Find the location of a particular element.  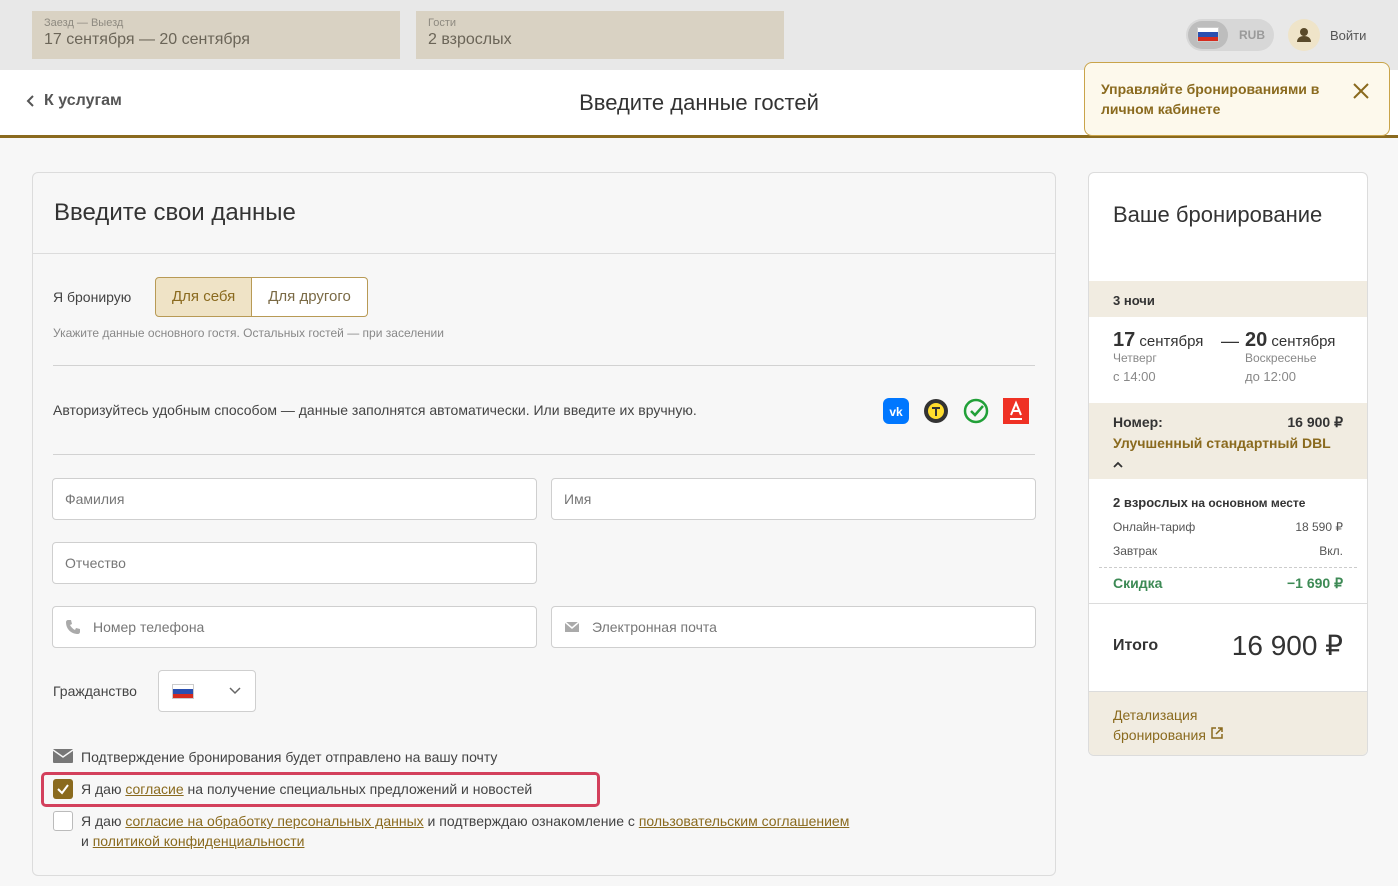

tinkoff-icon is located at coordinates (936, 411).